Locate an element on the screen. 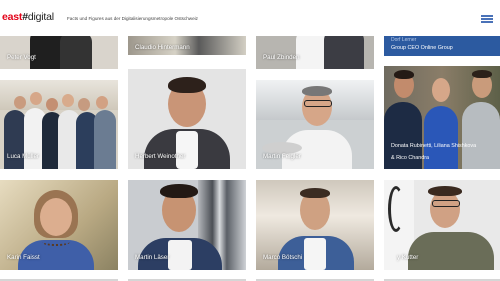 This screenshot has width=500, height=281. person-name: Martin Läser is located at coordinates (152, 257).